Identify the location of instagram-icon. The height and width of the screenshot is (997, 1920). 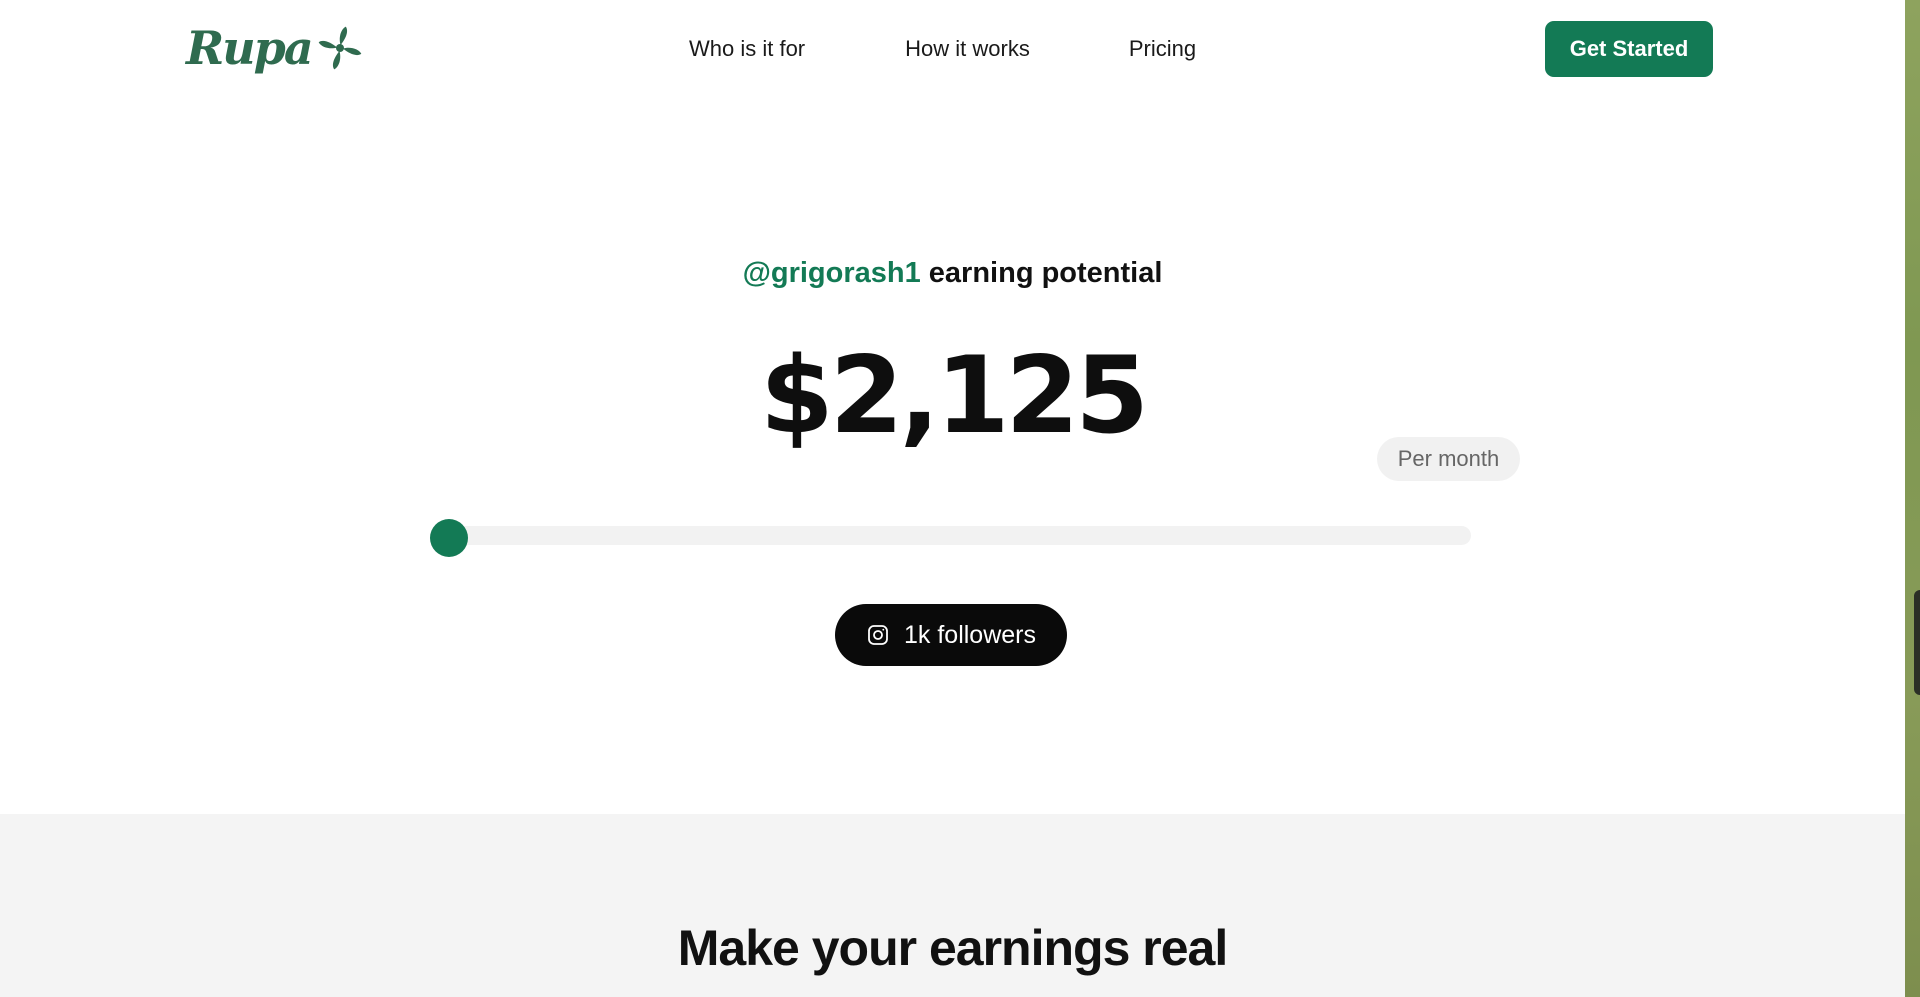
(878, 635).